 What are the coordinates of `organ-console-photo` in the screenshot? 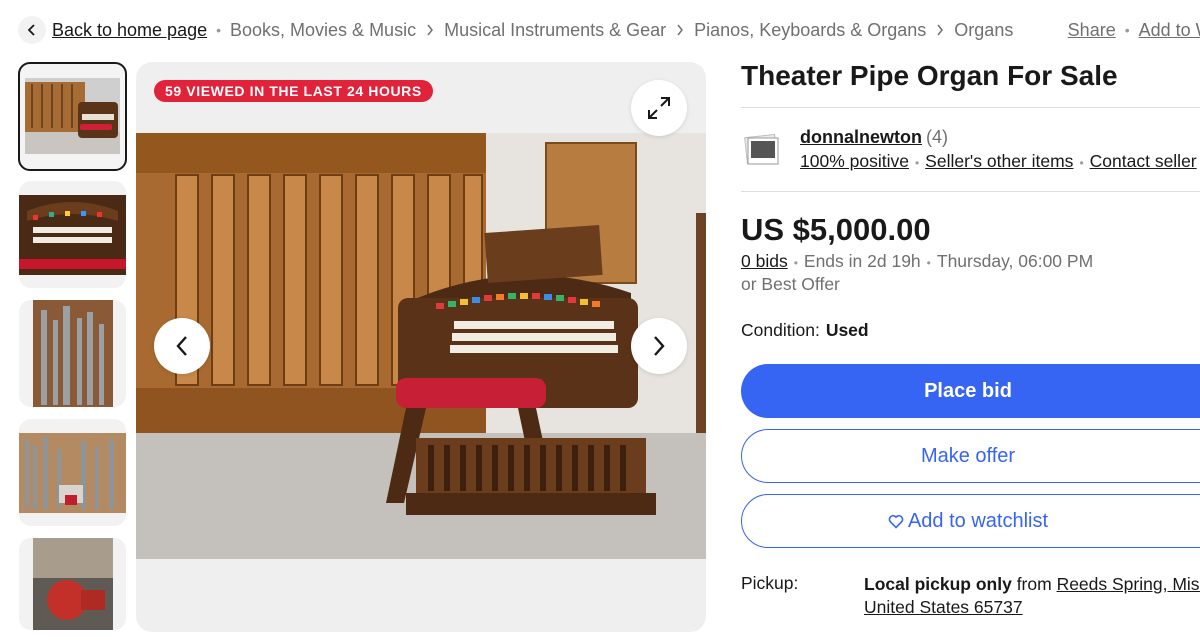 It's located at (72, 235).